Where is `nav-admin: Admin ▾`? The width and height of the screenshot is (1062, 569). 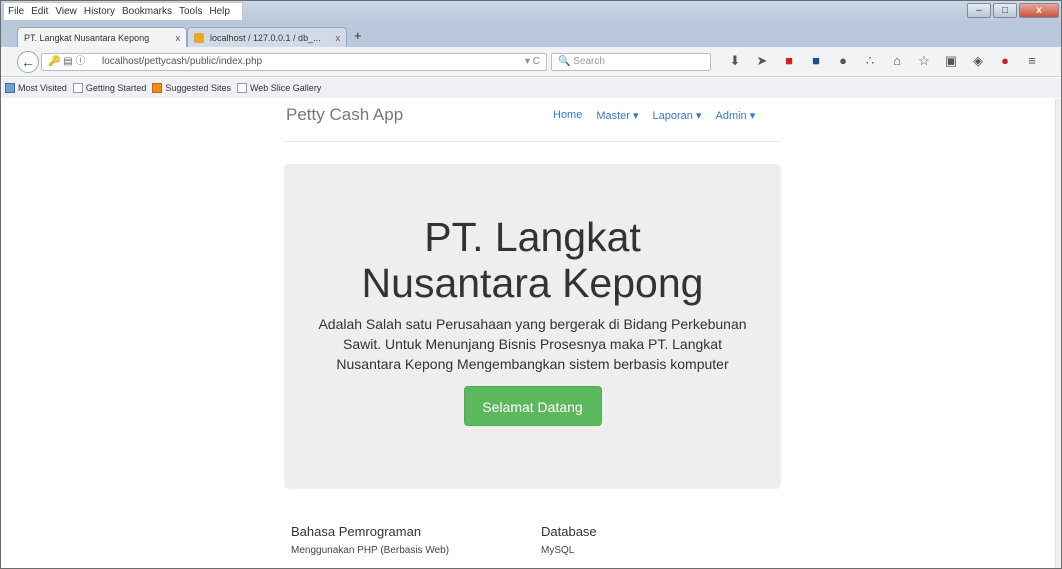
nav-admin: Admin ▾ is located at coordinates (736, 115).